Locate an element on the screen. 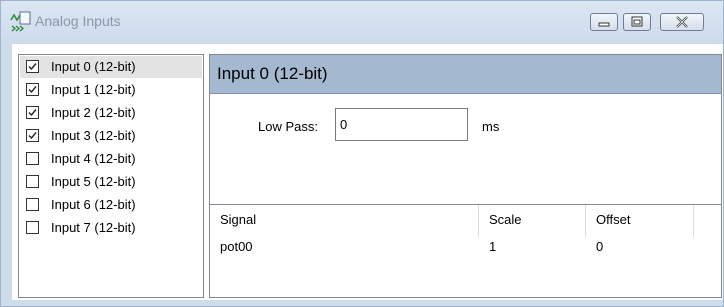  list-item-label: Input 2 (12-bit) is located at coordinates (93, 112).